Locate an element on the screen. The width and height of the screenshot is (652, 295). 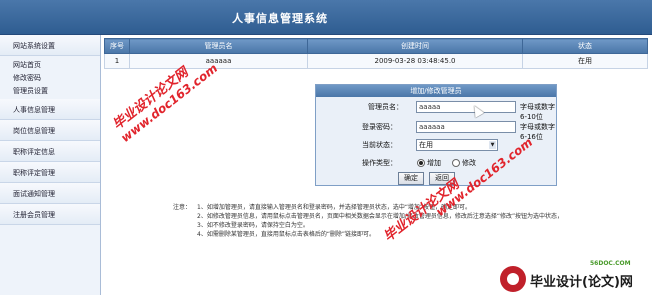
note-item: 4、如需删除某管理员，直接用鼠标点击表格后的“删除”链接即可。 is located at coordinates (286, 234).